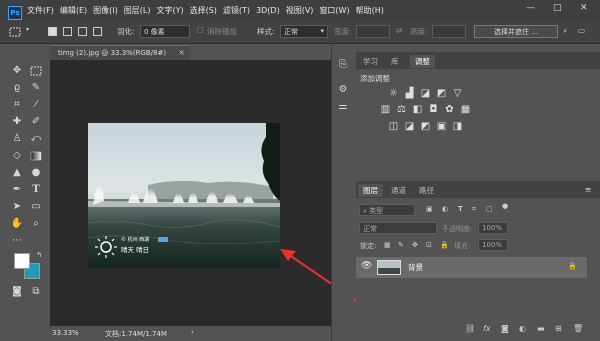  What do you see at coordinates (441, 94) in the screenshot?
I see `exposure-icon: ◩` at bounding box center [441, 94].